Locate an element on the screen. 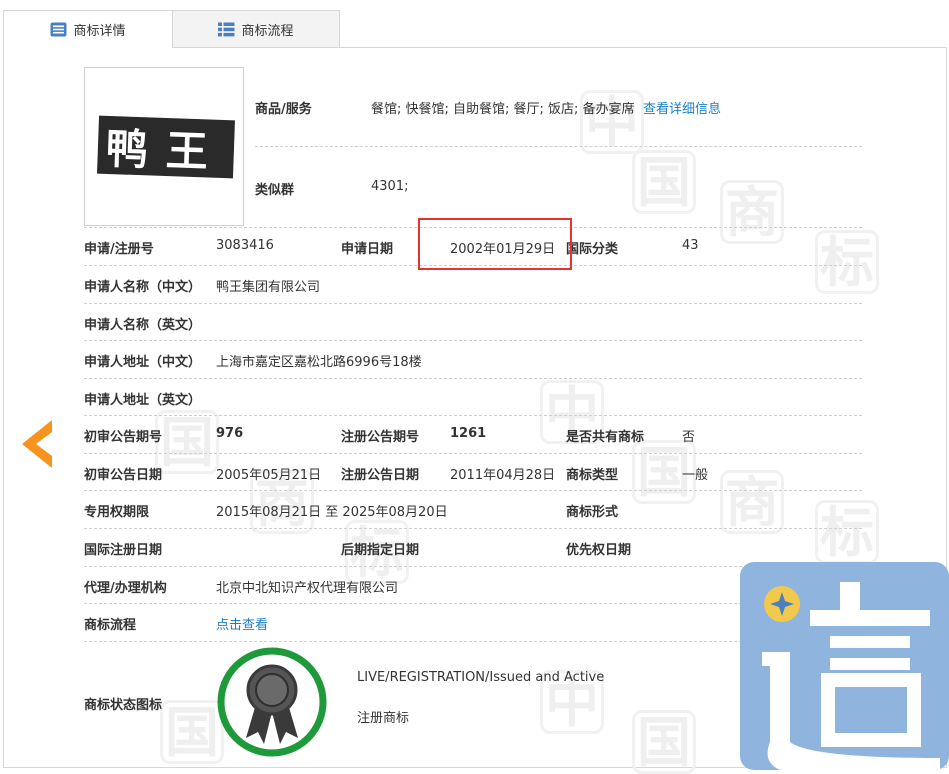  registered-ribbon-icon is located at coordinates (272, 702).